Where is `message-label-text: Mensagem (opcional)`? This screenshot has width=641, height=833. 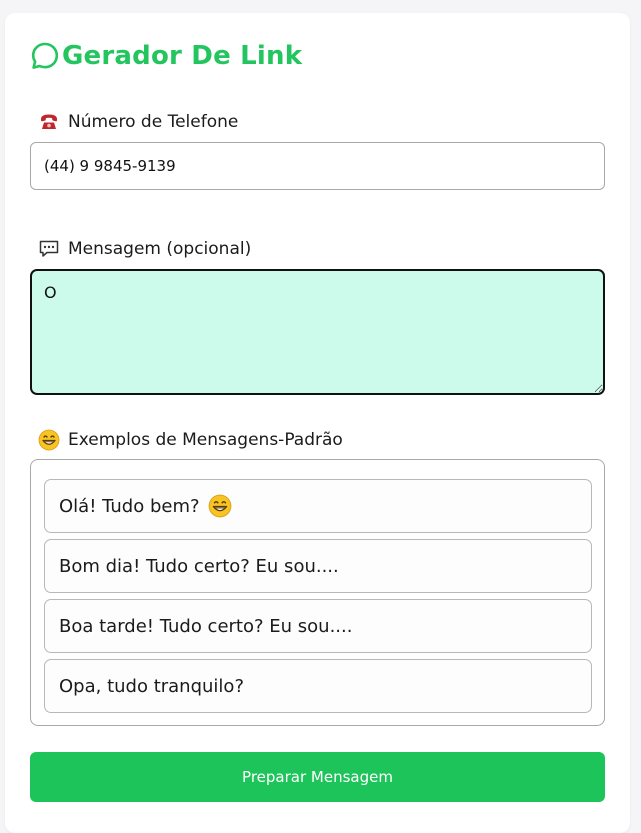
message-label-text: Mensagem (opcional) is located at coordinates (160, 249).